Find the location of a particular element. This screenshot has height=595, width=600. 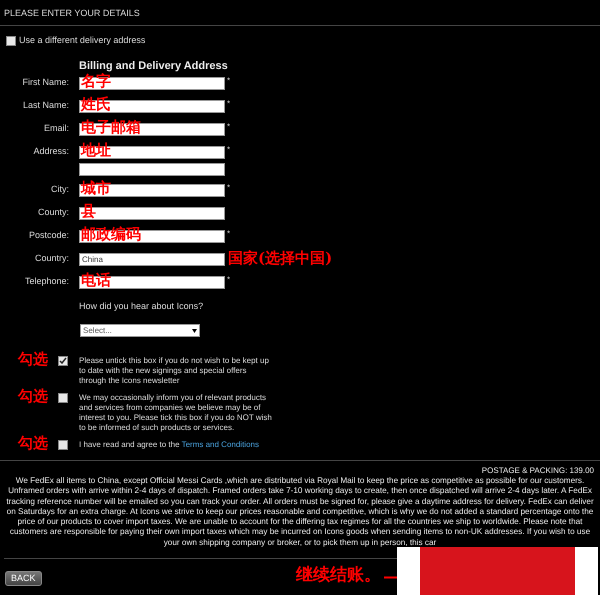

checkbox-label: Use a different delivery address is located at coordinates (82, 40).